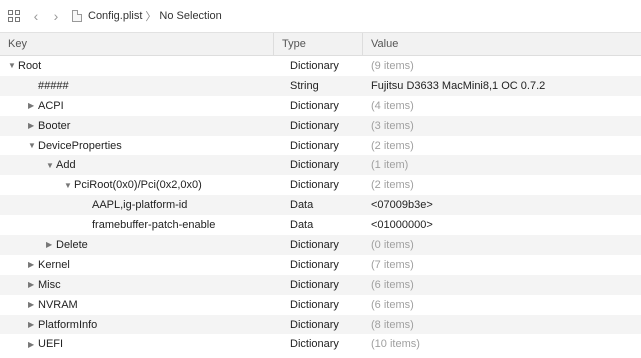 The image size is (641, 358). I want to click on value-cell: (7 items), so click(501, 265).